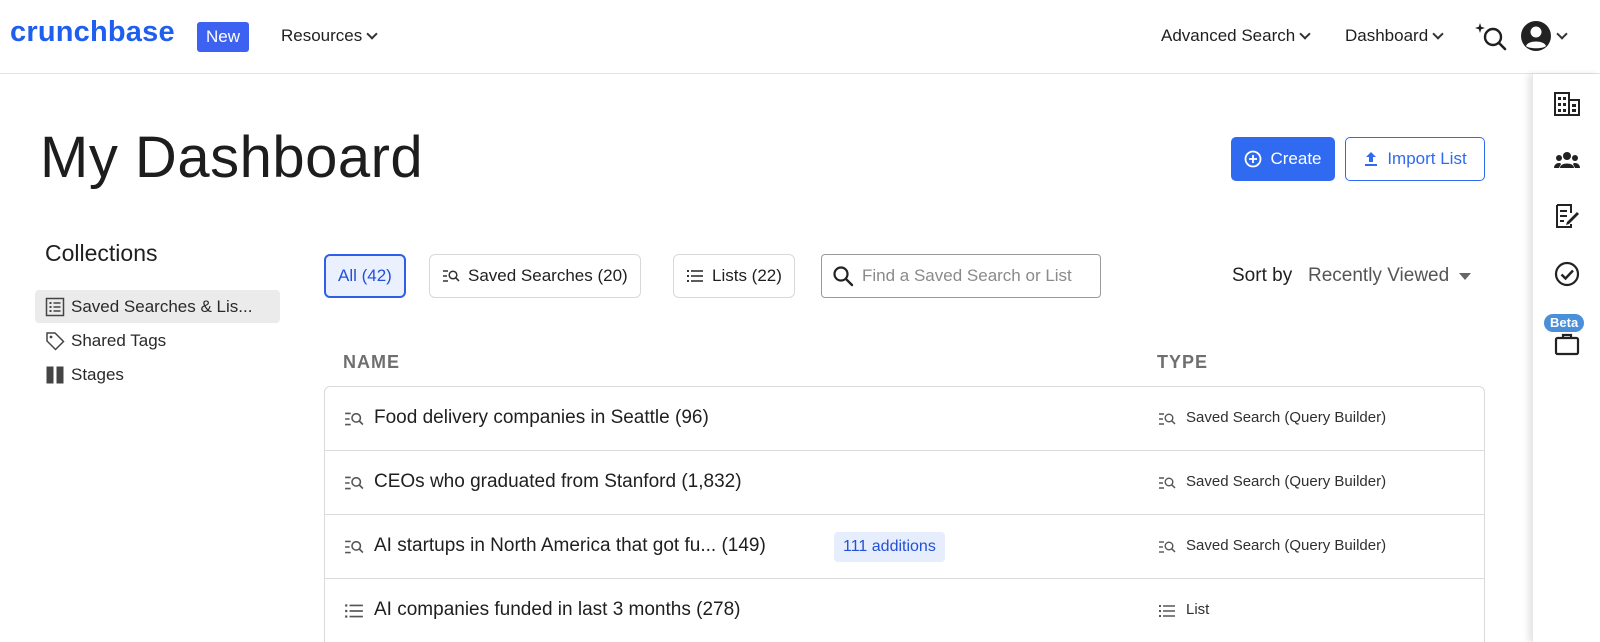  Describe the element at coordinates (1228, 35) in the screenshot. I see `advanced-search-label: Advanced Search` at that location.